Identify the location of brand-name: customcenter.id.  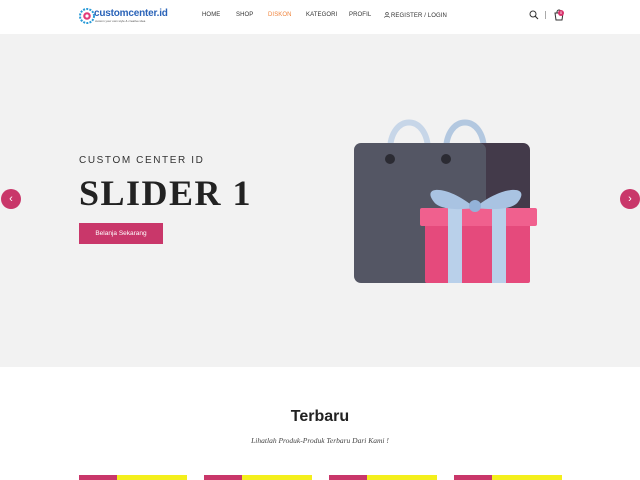
(131, 13).